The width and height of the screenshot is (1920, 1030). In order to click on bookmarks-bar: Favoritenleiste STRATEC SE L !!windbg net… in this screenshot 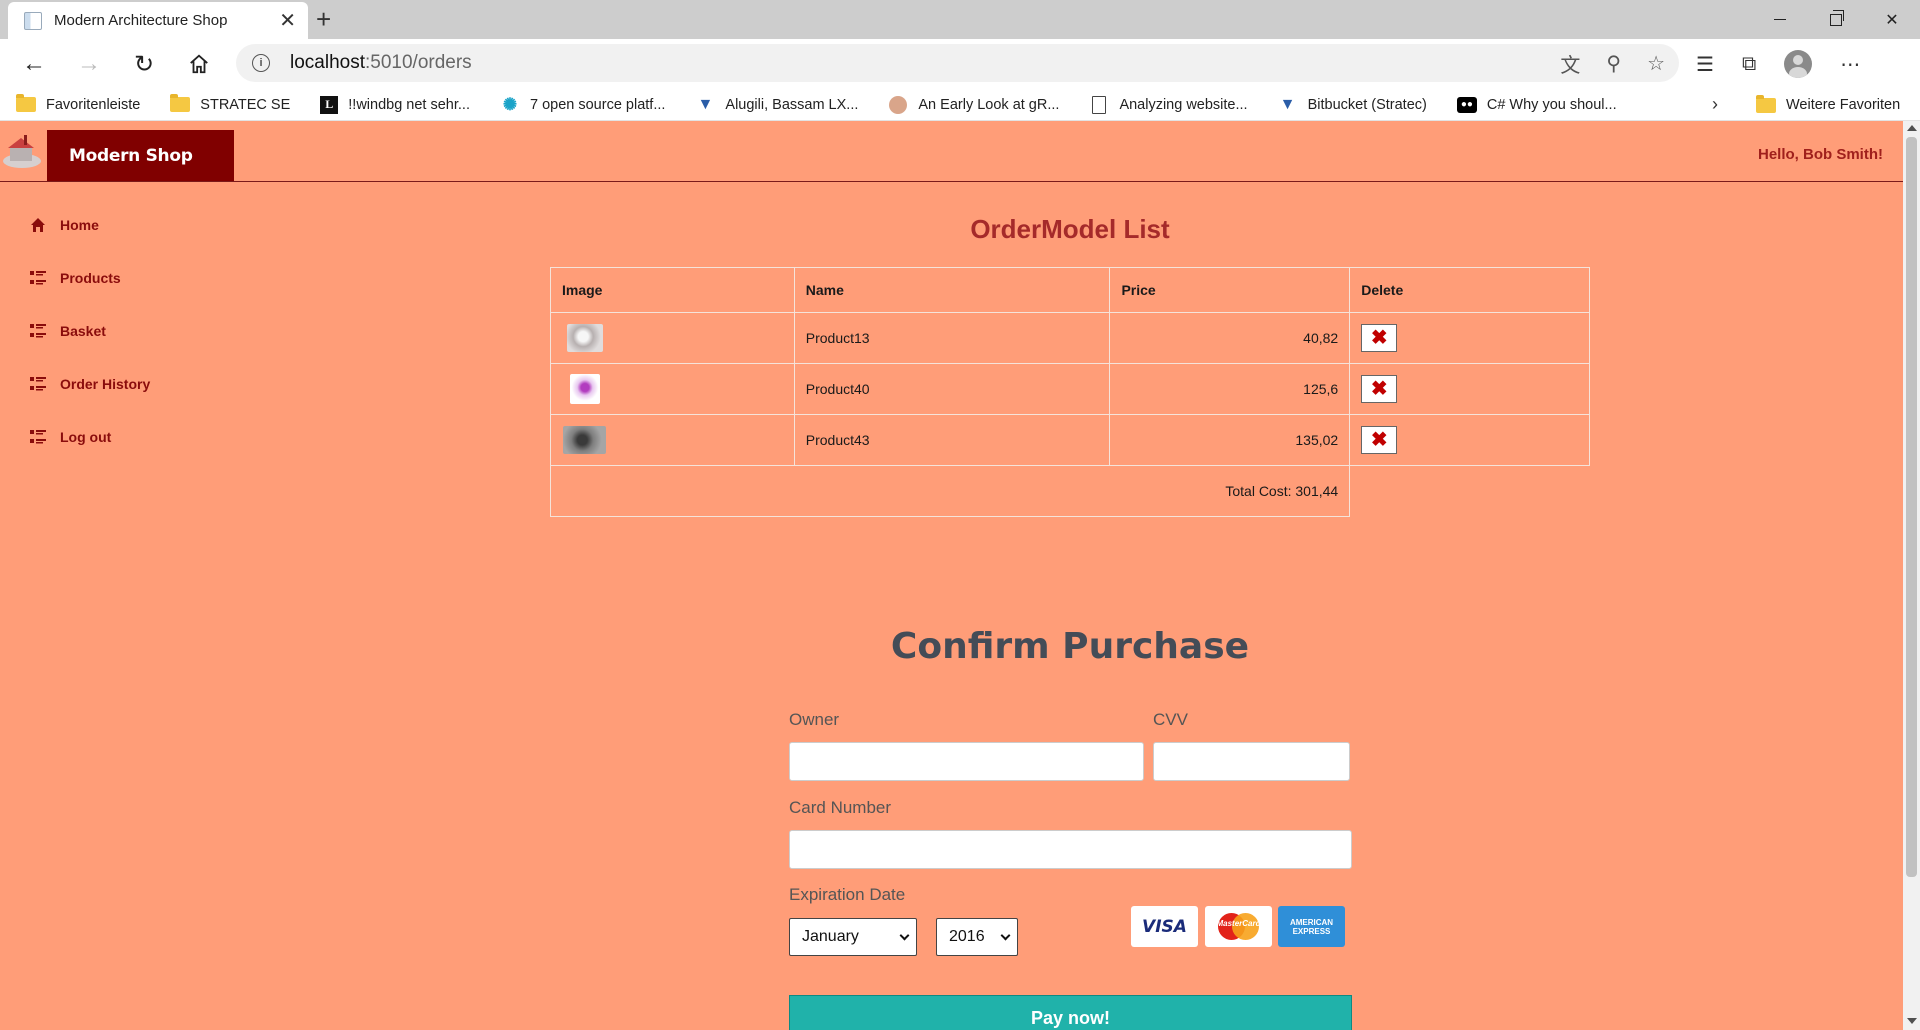, I will do `click(960, 105)`.